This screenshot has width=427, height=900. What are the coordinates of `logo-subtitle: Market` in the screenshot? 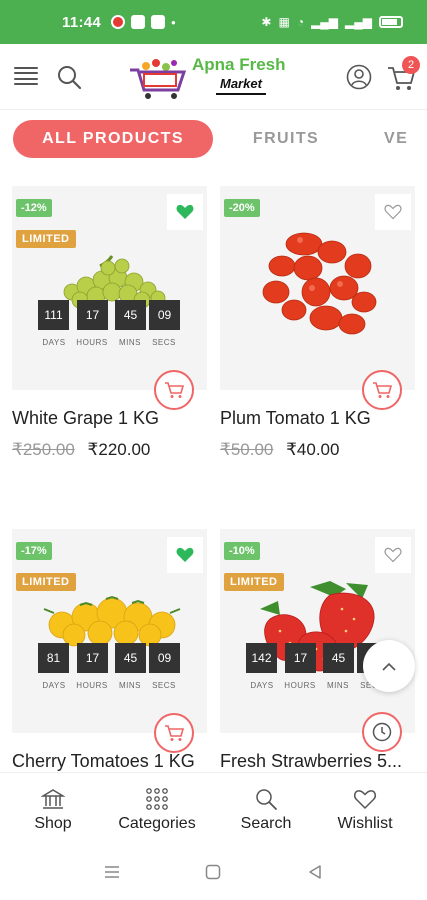 It's located at (241, 85).